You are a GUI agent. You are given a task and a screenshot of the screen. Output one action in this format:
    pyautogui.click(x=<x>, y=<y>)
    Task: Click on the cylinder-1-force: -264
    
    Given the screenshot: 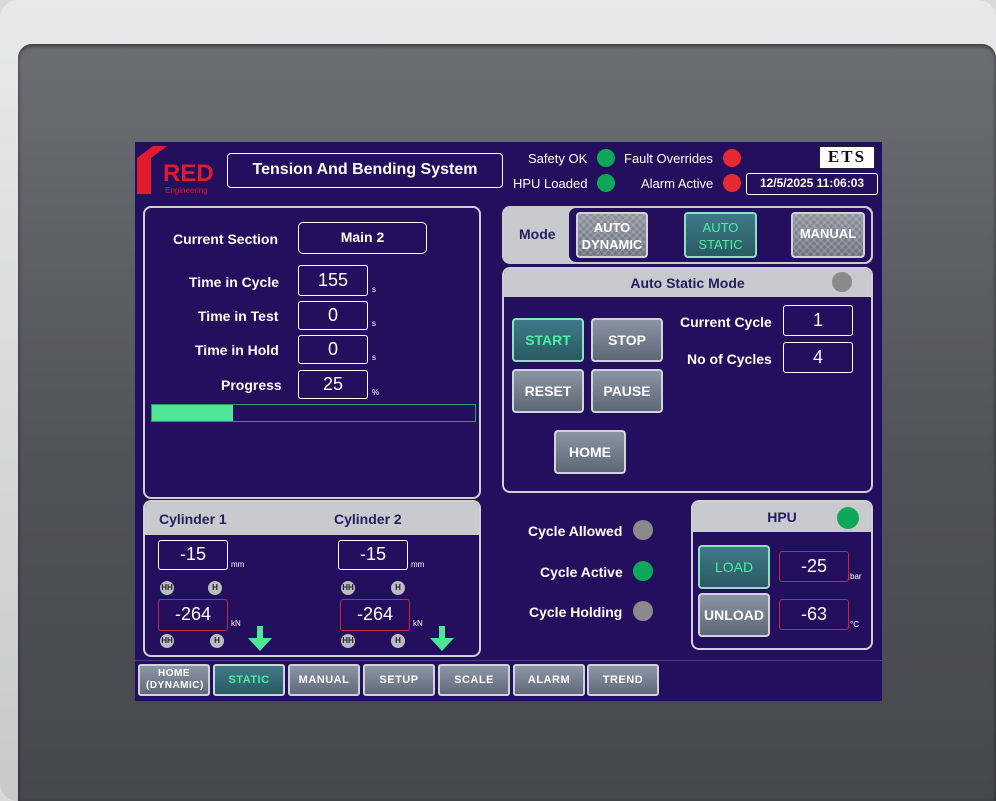 What is the action you would take?
    pyautogui.click(x=193, y=615)
    